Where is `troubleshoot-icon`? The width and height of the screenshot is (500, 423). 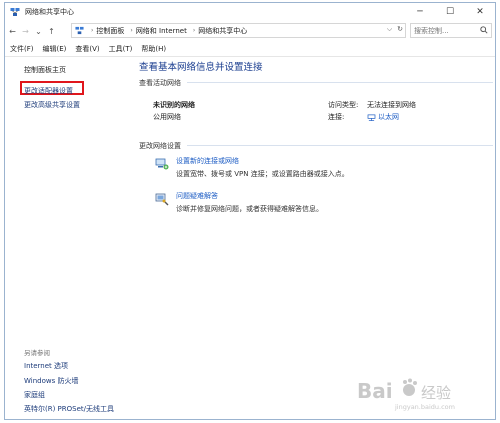
troubleshoot-icon is located at coordinates (162, 199).